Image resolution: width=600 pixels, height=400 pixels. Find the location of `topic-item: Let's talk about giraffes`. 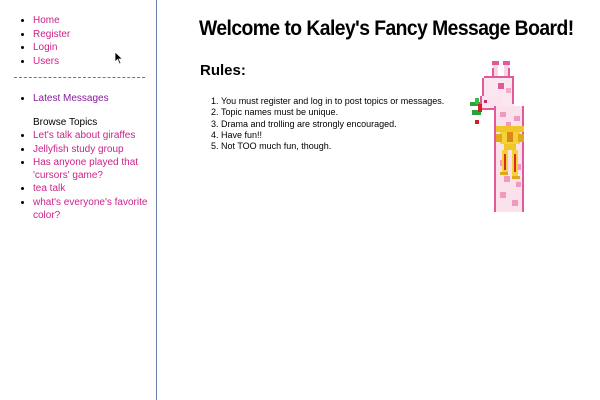

topic-item: Let's talk about giraffes is located at coordinates (95, 136).